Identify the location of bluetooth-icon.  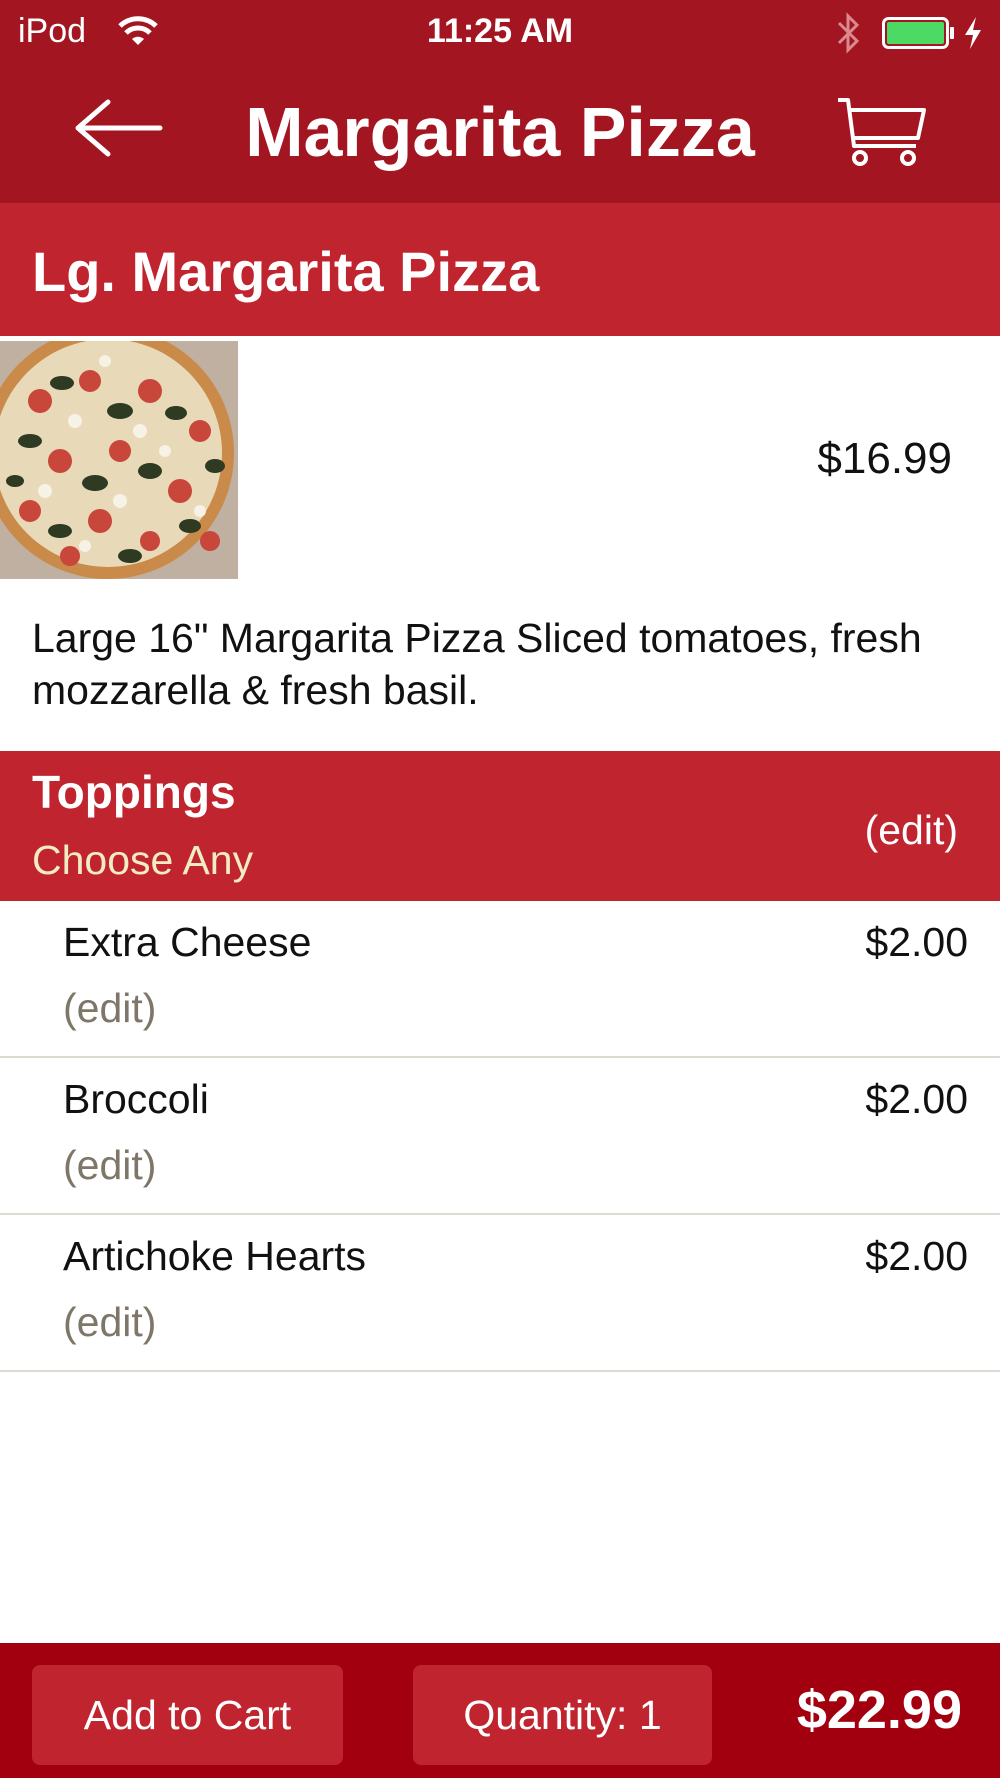
(848, 33).